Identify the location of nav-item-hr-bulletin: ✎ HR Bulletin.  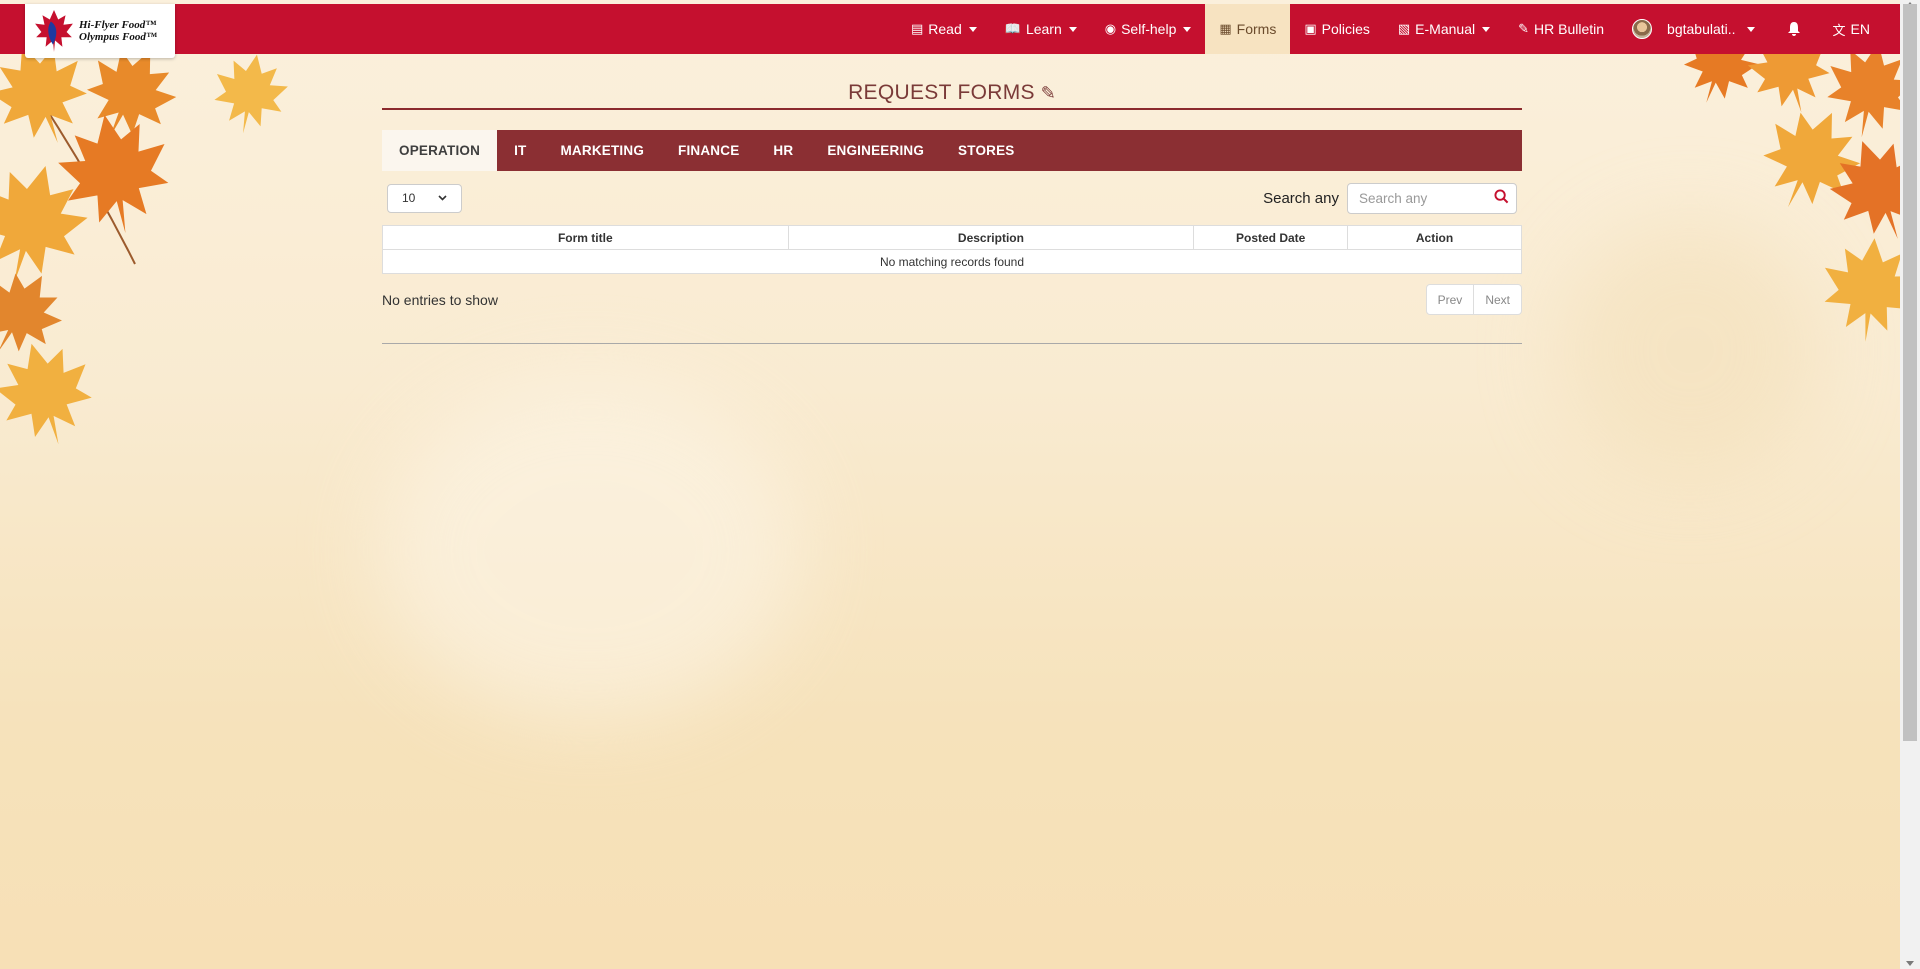
(1561, 29).